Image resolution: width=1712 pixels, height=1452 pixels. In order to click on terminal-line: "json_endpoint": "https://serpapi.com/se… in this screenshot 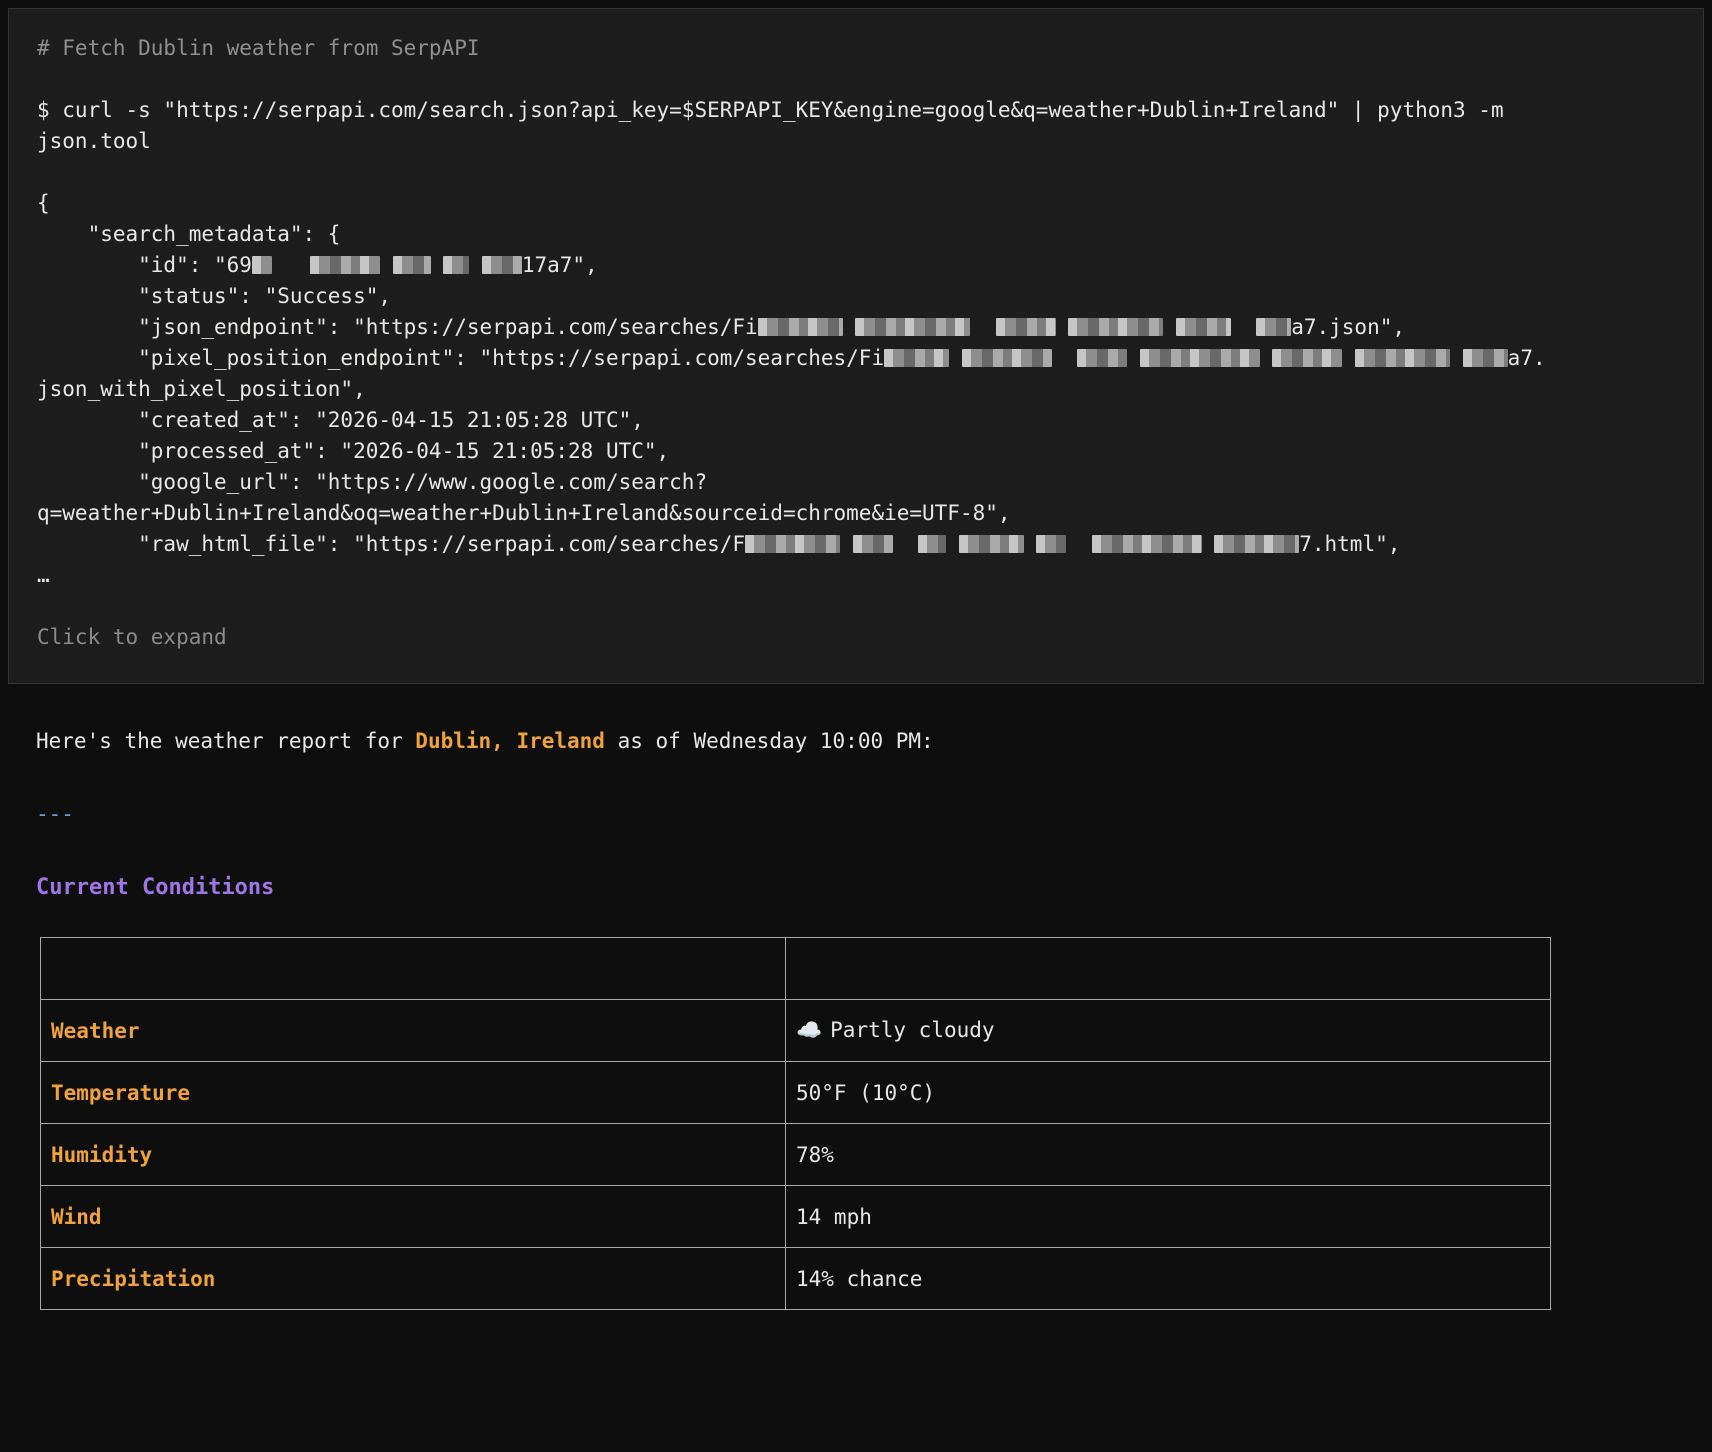, I will do `click(721, 327)`.